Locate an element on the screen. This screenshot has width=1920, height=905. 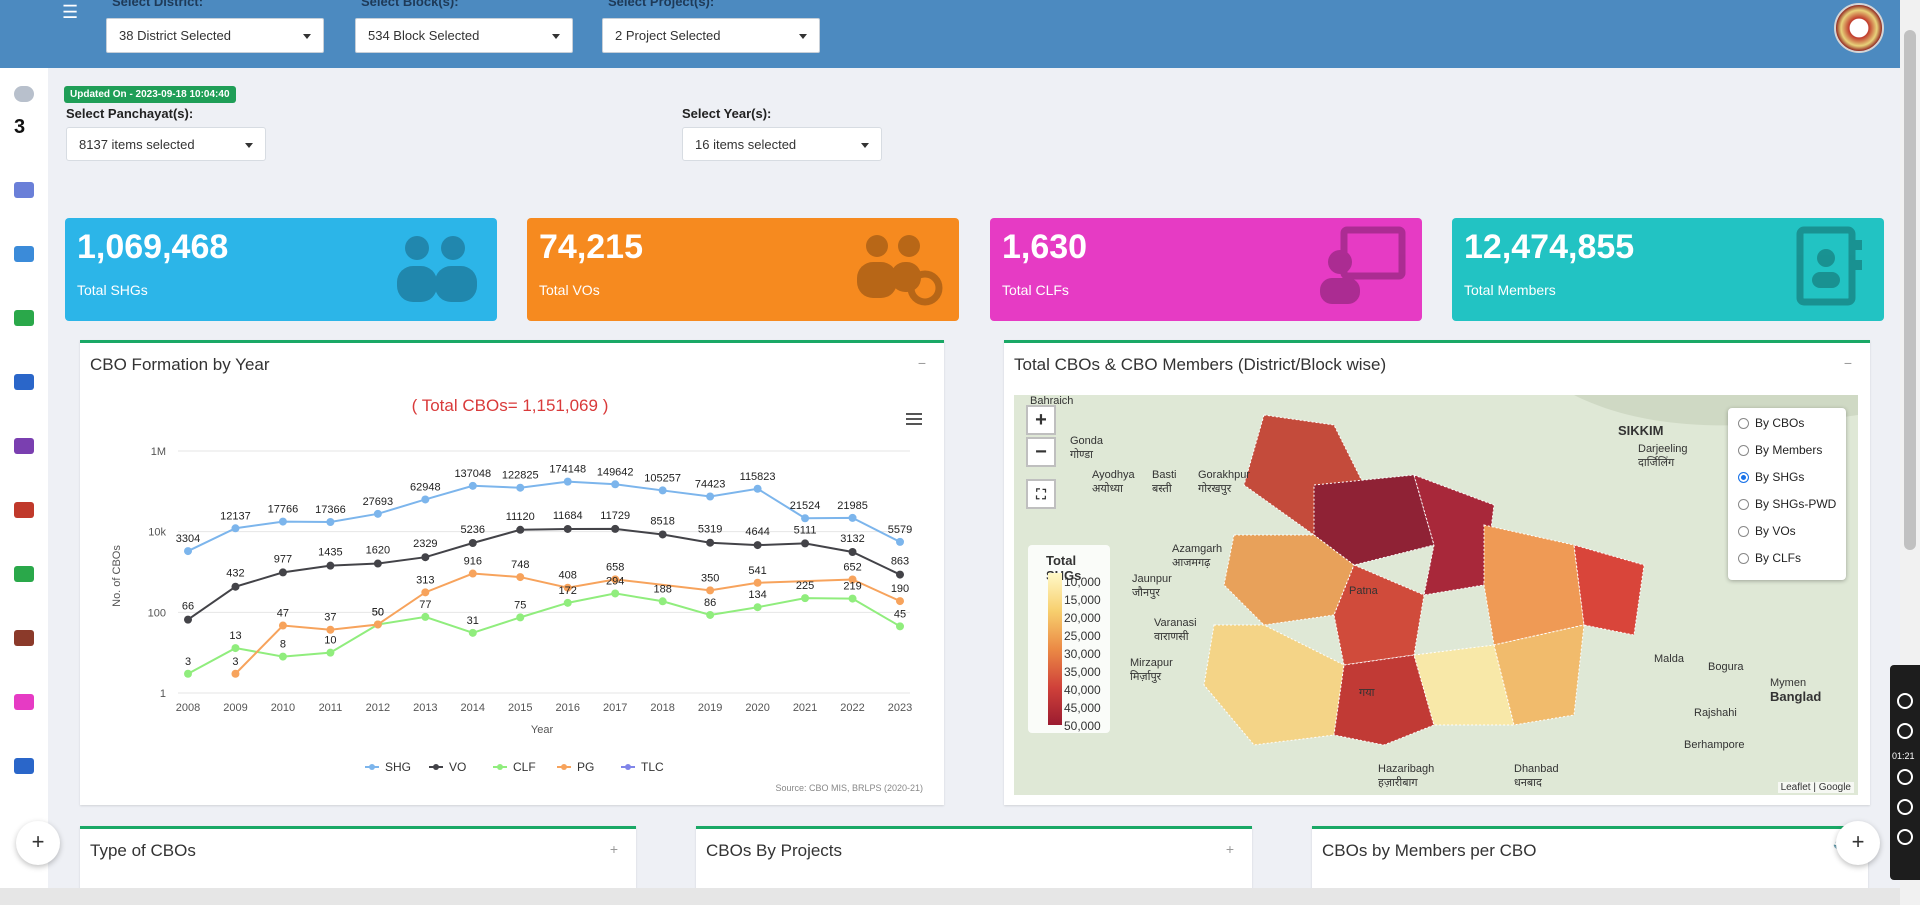
year-select: 16 items selected is located at coordinates (782, 144).